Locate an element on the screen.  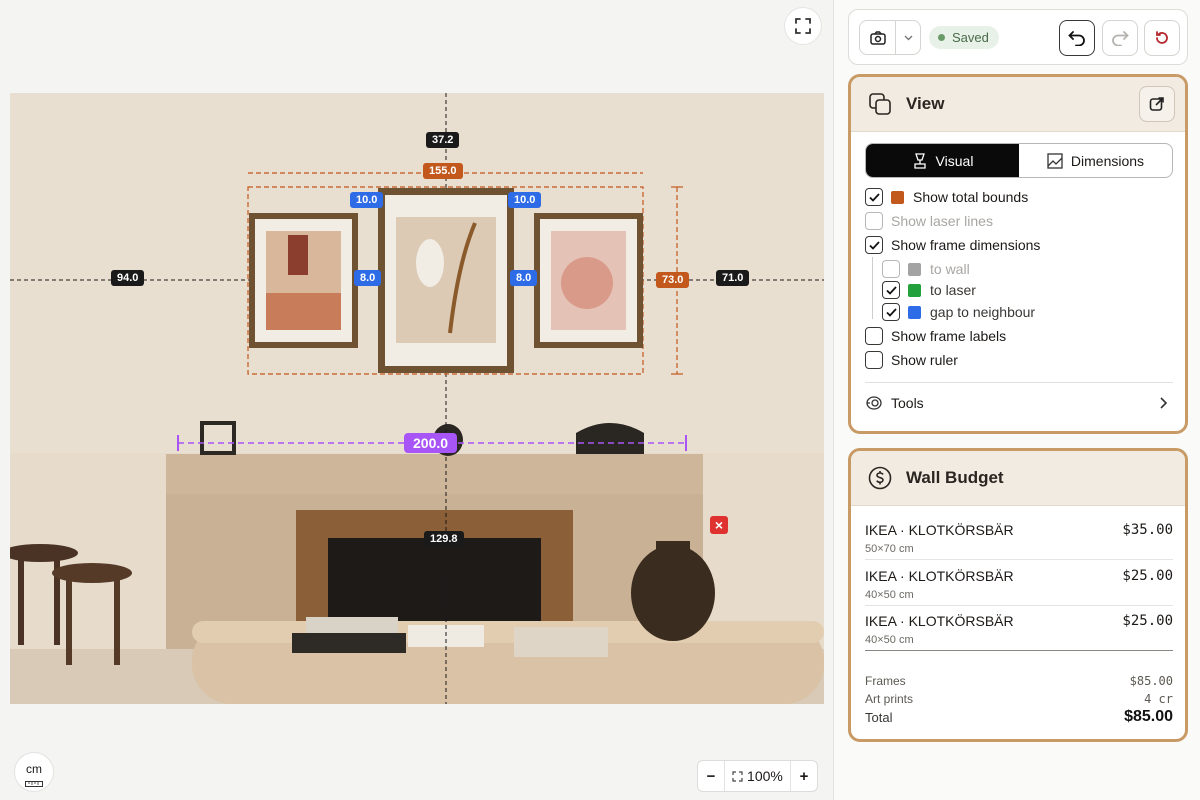
lamp-icon is located at coordinates (919, 160).